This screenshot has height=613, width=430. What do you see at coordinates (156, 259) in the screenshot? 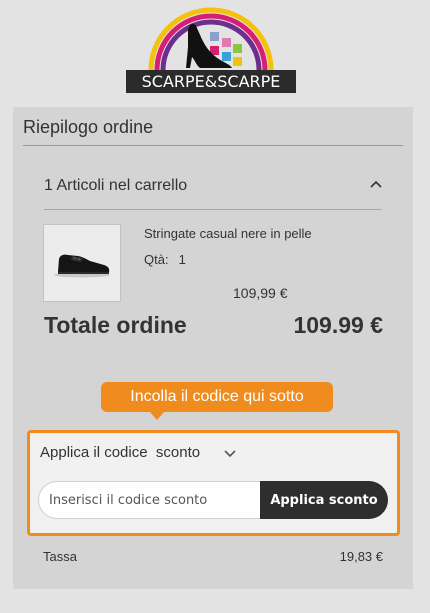
I see `qty-label: Qtà:` at bounding box center [156, 259].